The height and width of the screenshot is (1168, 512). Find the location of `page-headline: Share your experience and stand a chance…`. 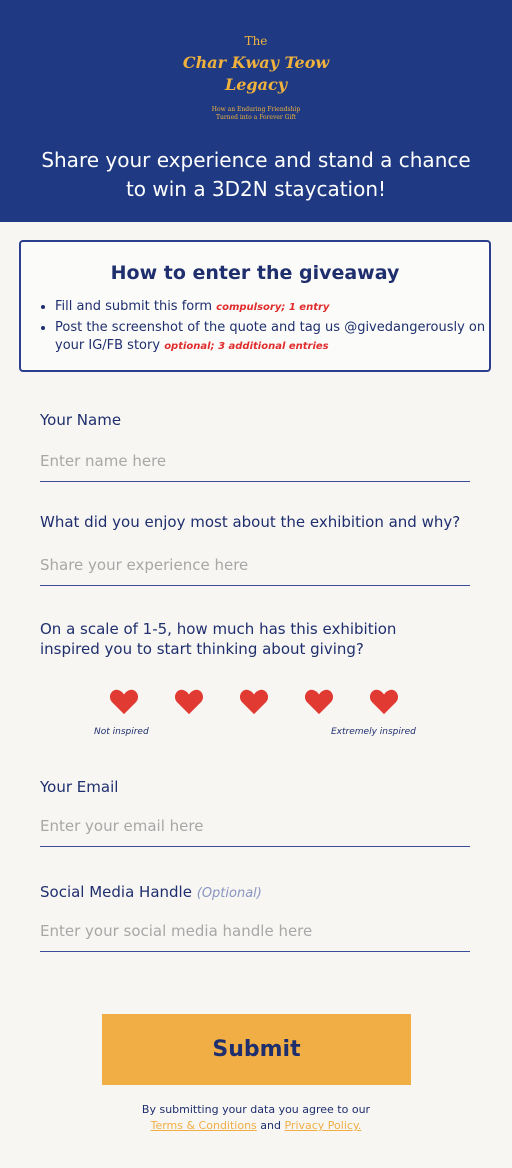

page-headline: Share your experience and stand a chance… is located at coordinates (256, 174).